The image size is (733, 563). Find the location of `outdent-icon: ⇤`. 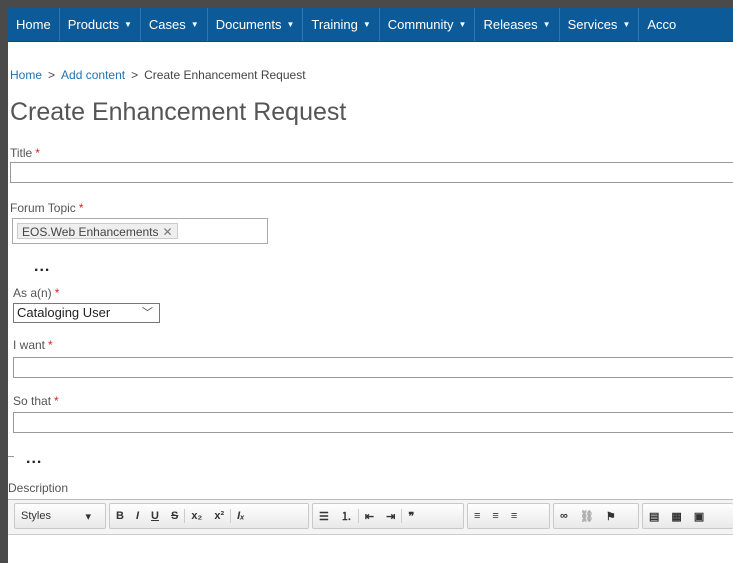

outdent-icon: ⇤ is located at coordinates (369, 516).